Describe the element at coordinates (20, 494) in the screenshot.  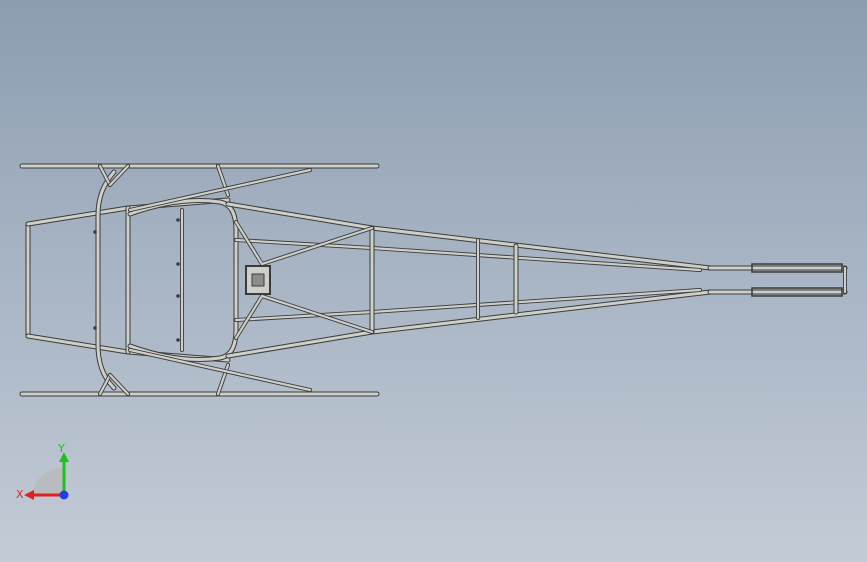
I see `x-axis-label: X` at that location.